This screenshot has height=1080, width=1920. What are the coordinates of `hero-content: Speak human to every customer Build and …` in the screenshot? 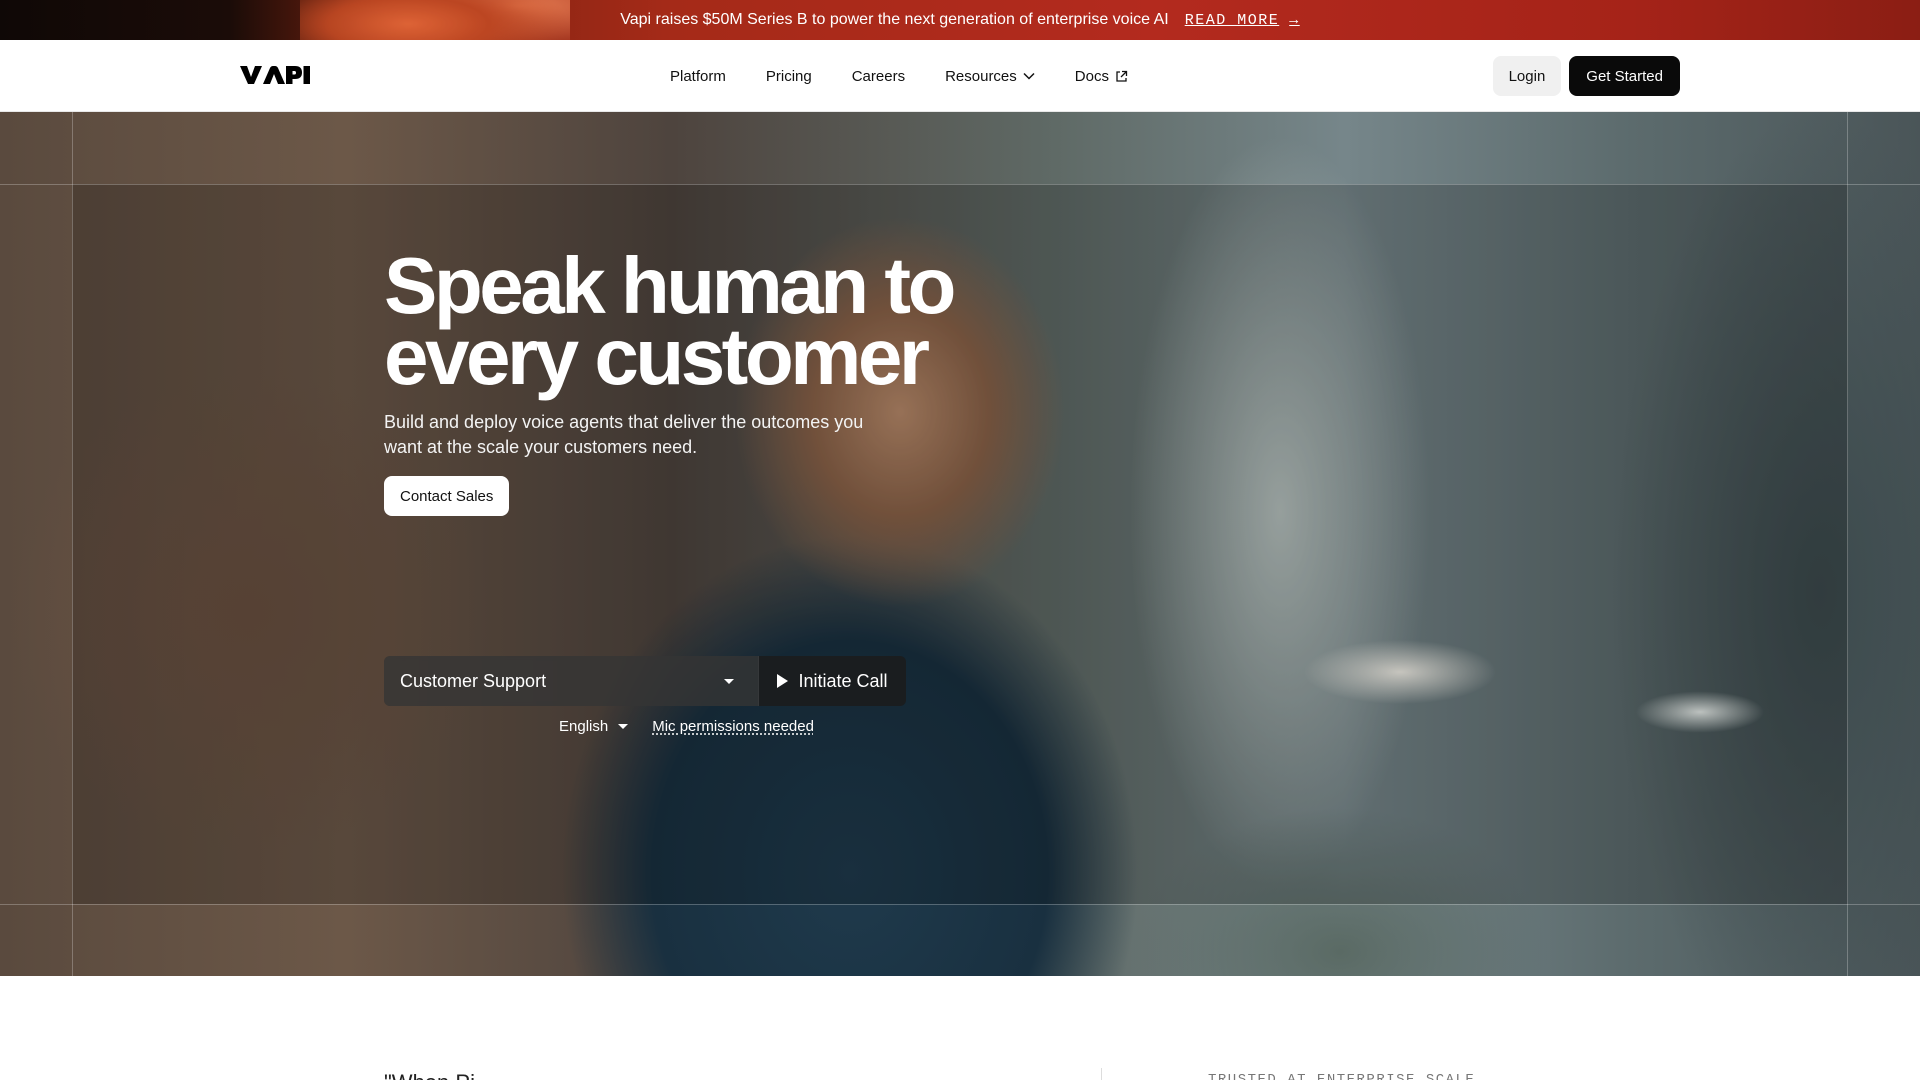 It's located at (694, 381).